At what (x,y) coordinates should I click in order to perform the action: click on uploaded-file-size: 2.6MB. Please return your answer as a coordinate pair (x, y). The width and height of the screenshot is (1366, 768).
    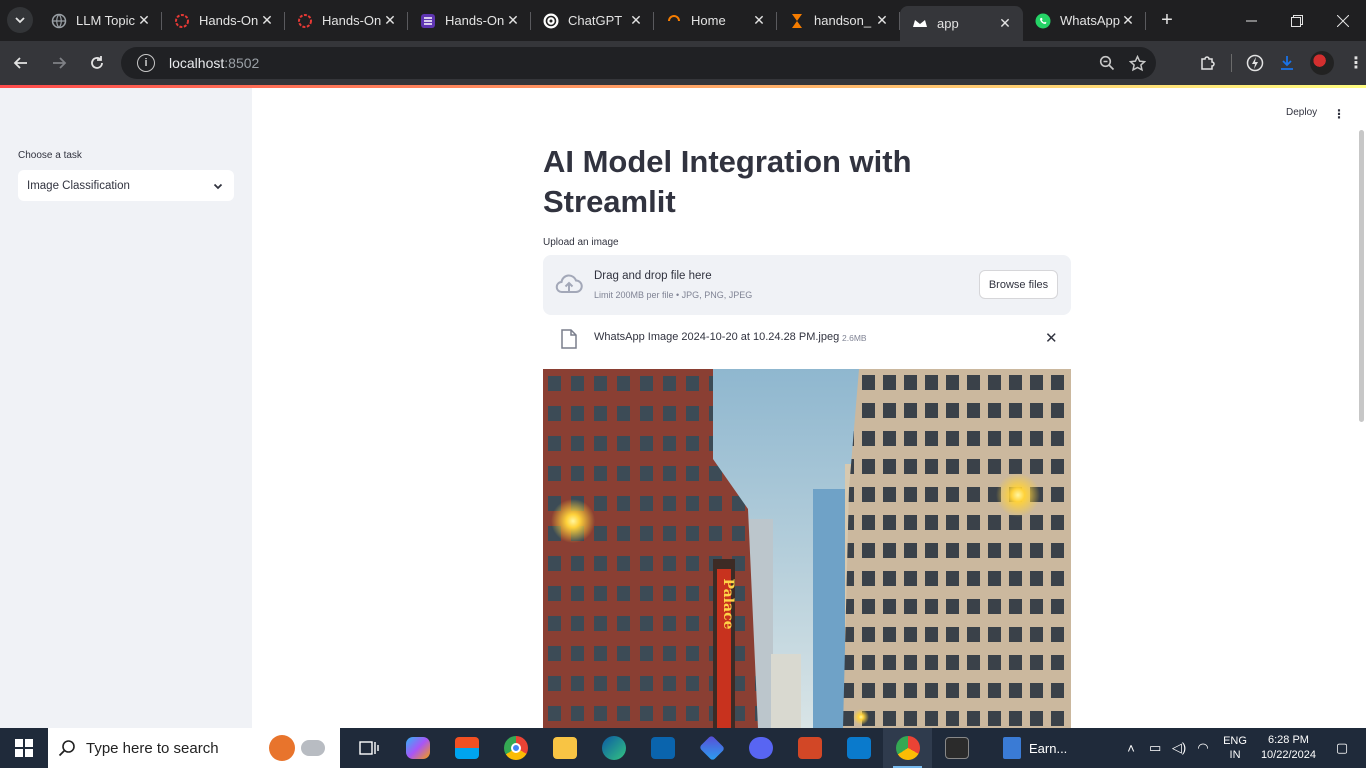
    Looking at the image, I should click on (854, 338).